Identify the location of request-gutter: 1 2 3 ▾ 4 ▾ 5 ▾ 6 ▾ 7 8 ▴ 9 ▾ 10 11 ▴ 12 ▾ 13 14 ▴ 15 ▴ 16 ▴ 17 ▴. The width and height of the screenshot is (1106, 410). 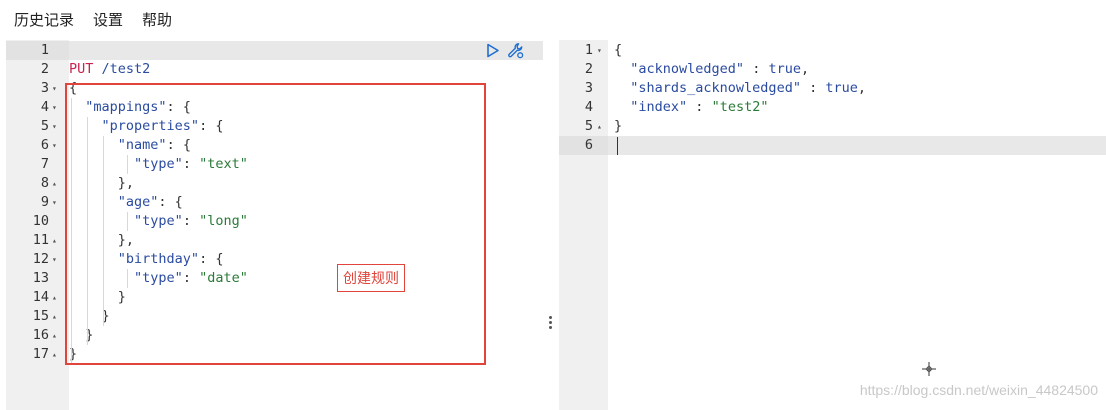
(37, 225).